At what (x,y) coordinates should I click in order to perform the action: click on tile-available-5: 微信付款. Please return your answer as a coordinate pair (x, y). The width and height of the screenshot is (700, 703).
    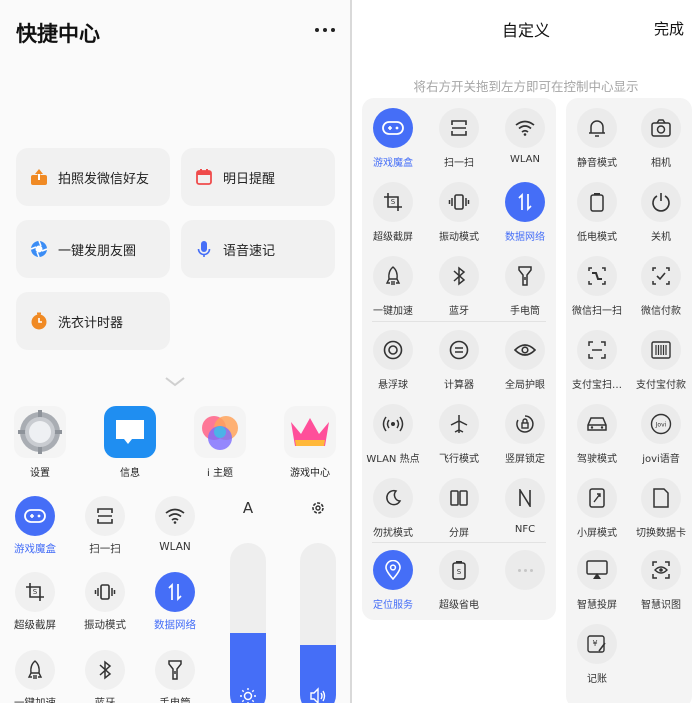
    Looking at the image, I should click on (661, 286).